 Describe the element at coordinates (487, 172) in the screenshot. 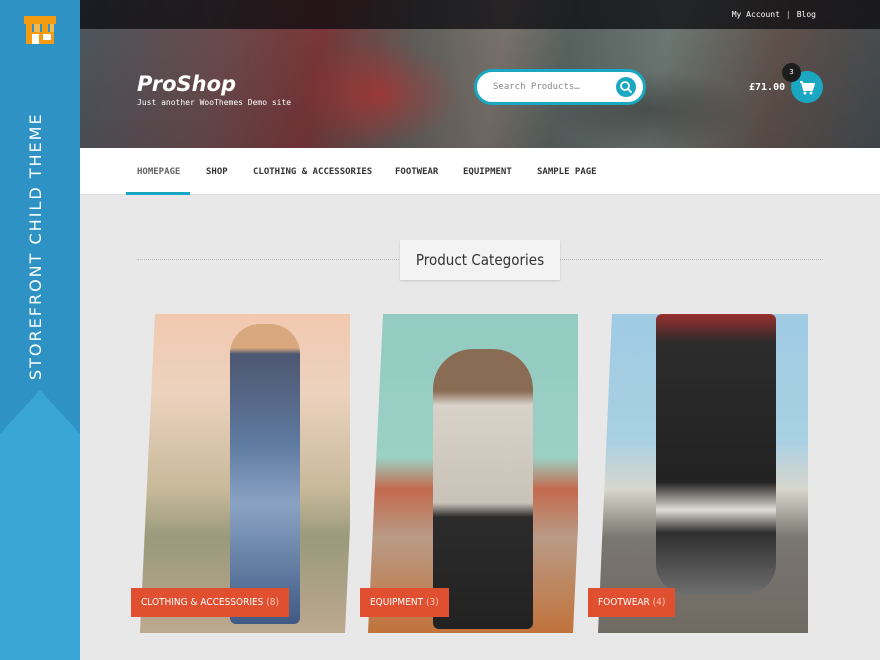

I see `nav-item-equipment: EQUIPMENT` at that location.